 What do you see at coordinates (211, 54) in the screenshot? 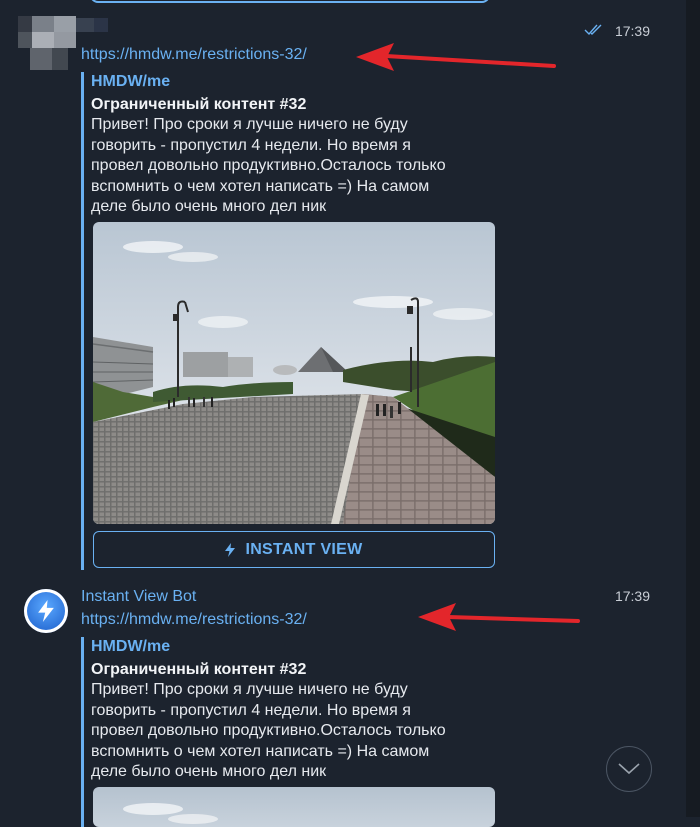
I see `link-rest: ://hmdw.me/restrictions-32/` at bounding box center [211, 54].